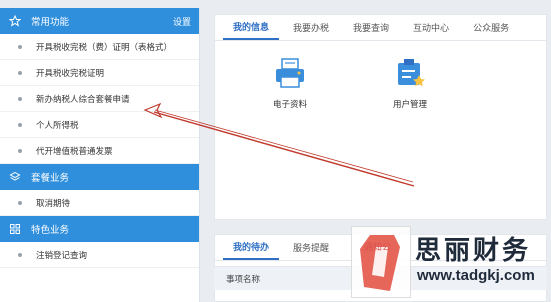 The height and width of the screenshot is (302, 551). What do you see at coordinates (83, 99) in the screenshot?
I see `sidebar-item-label: 新办纳税人综合套餐申请` at bounding box center [83, 99].